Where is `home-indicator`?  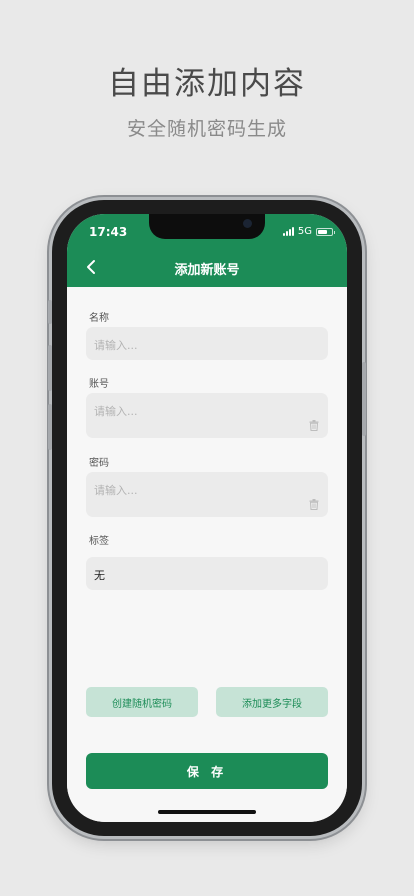
home-indicator is located at coordinates (207, 812).